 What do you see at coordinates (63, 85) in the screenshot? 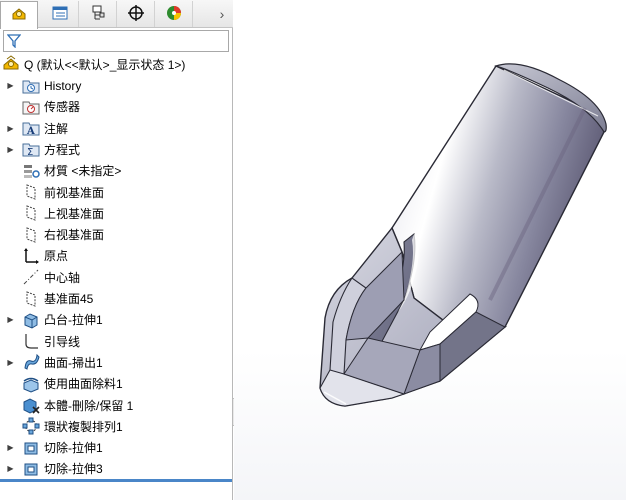
I see `tree-item-label: History` at bounding box center [63, 85].